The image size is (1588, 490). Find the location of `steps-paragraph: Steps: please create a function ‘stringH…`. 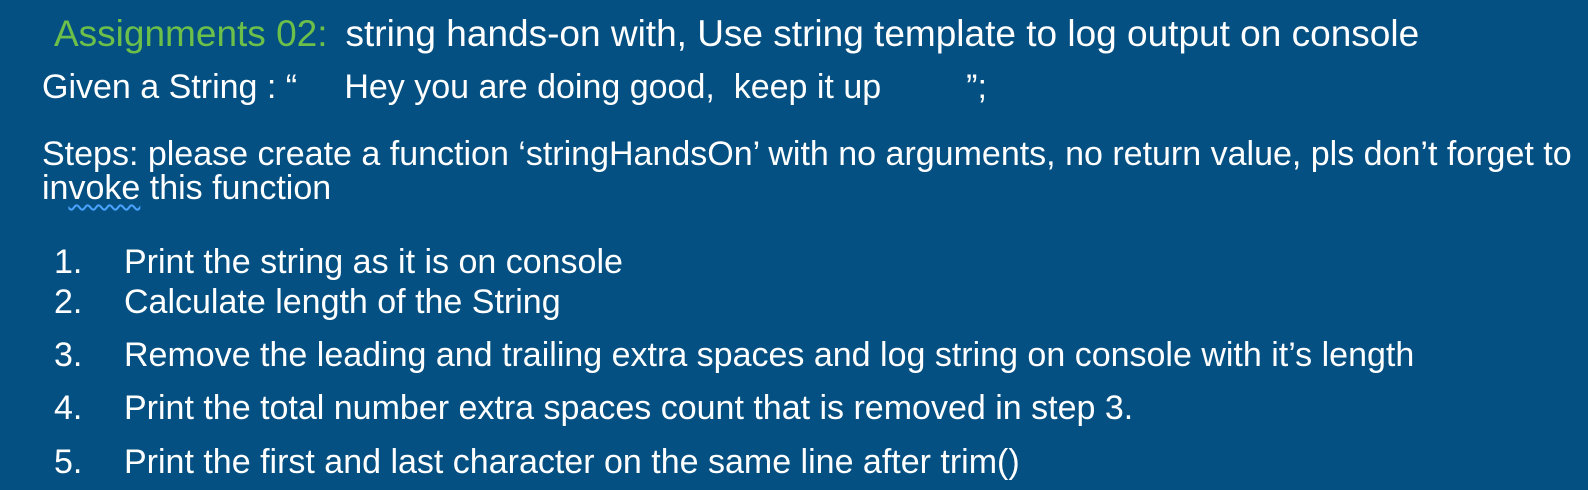

steps-paragraph: Steps: please create a function ‘stringH… is located at coordinates (807, 171).